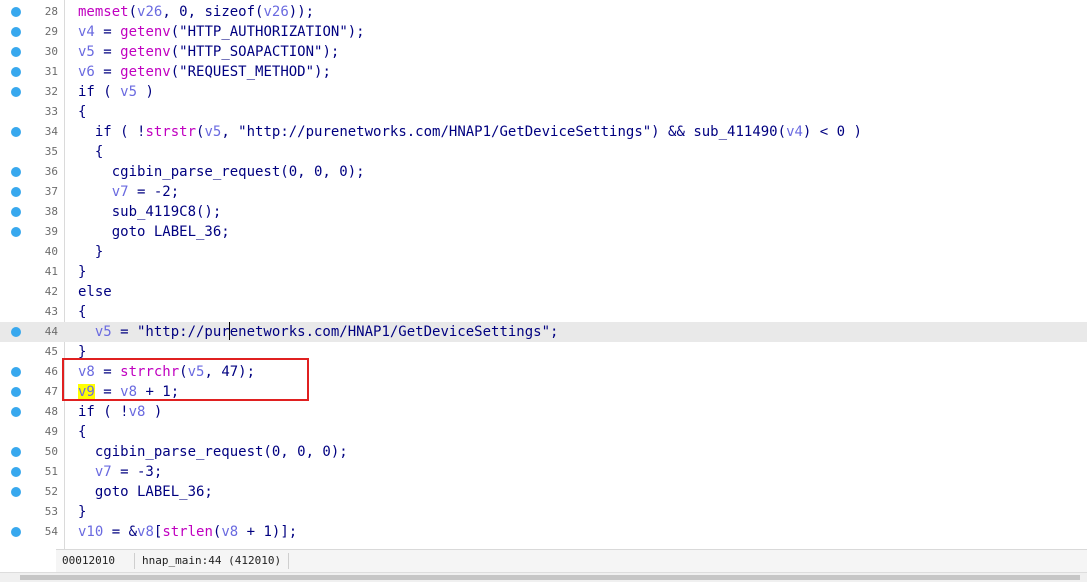  I want to click on code-line: 39 goto LABEL_36;, so click(543, 232).